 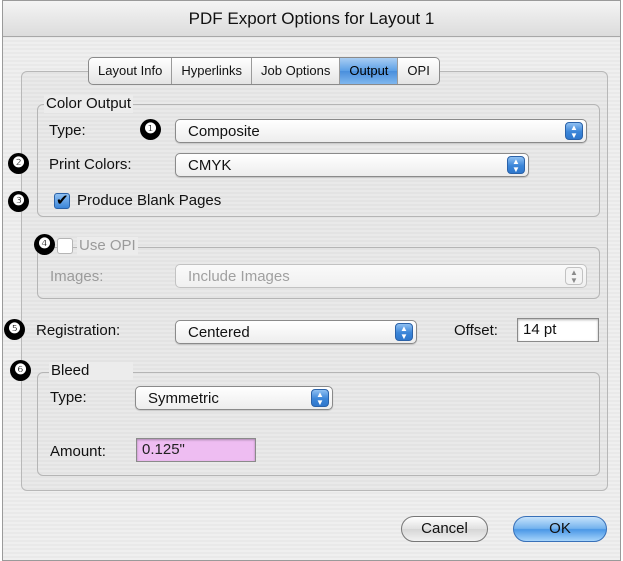 What do you see at coordinates (91, 371) in the screenshot?
I see `bleed-legend: Bleed` at bounding box center [91, 371].